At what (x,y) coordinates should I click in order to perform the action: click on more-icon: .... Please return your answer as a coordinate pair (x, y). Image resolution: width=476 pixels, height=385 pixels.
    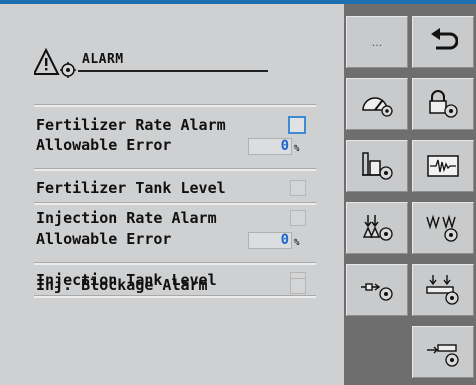
    Looking at the image, I should click on (377, 42).